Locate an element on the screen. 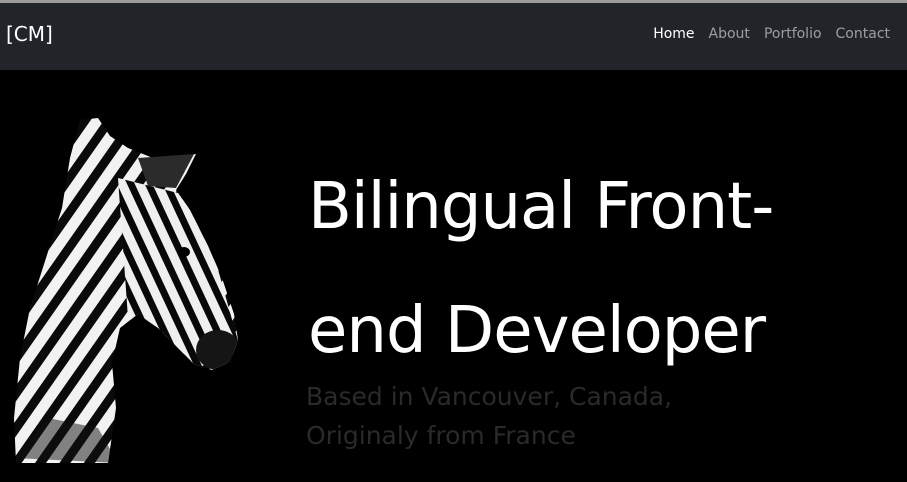  hero-headline-line2: end Developer is located at coordinates (537, 331).